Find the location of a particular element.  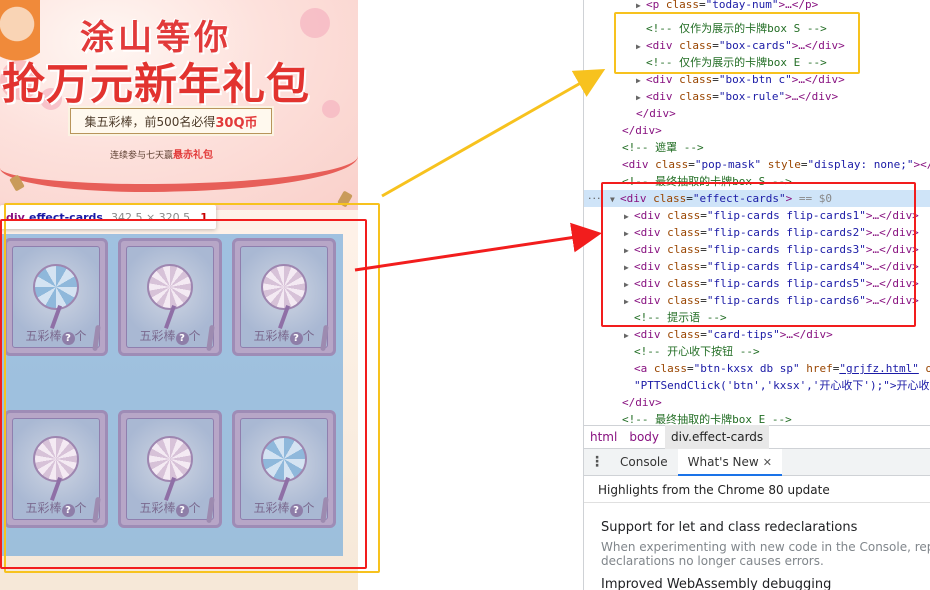

reward-text: 集五彩棒，前500名必得 is located at coordinates (150, 121).